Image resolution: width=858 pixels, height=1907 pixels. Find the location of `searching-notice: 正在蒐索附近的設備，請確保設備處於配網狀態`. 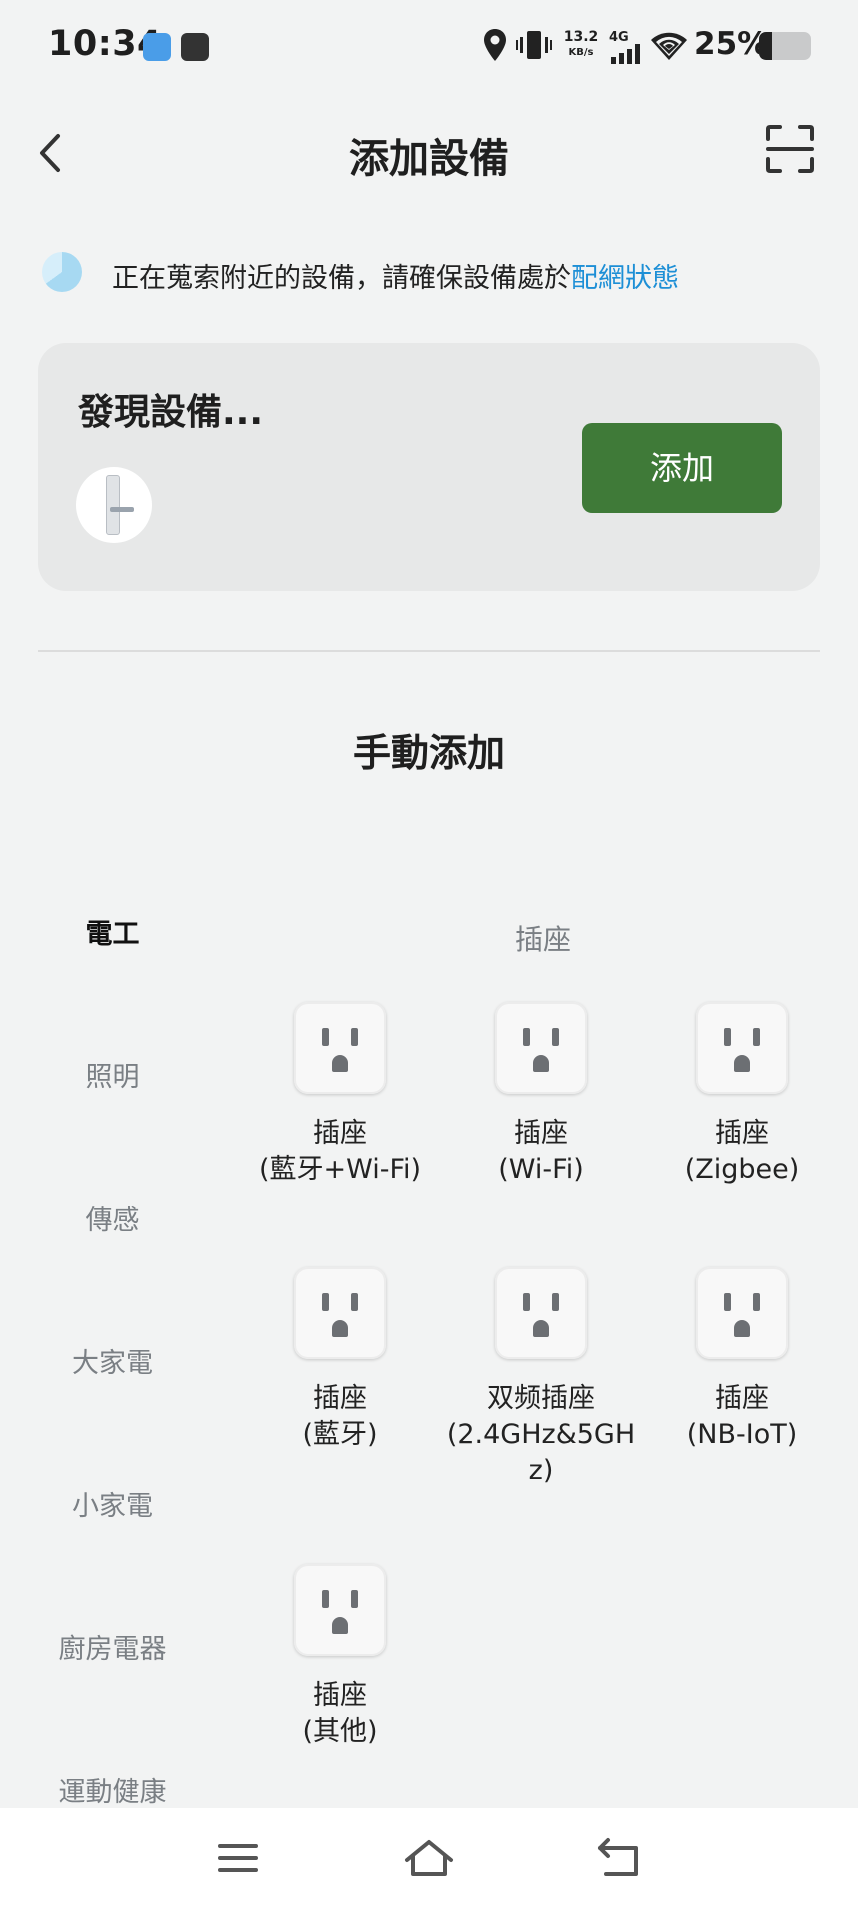

searching-notice: 正在蒐索附近的設備，請確保設備處於配網狀態 is located at coordinates (430, 272).